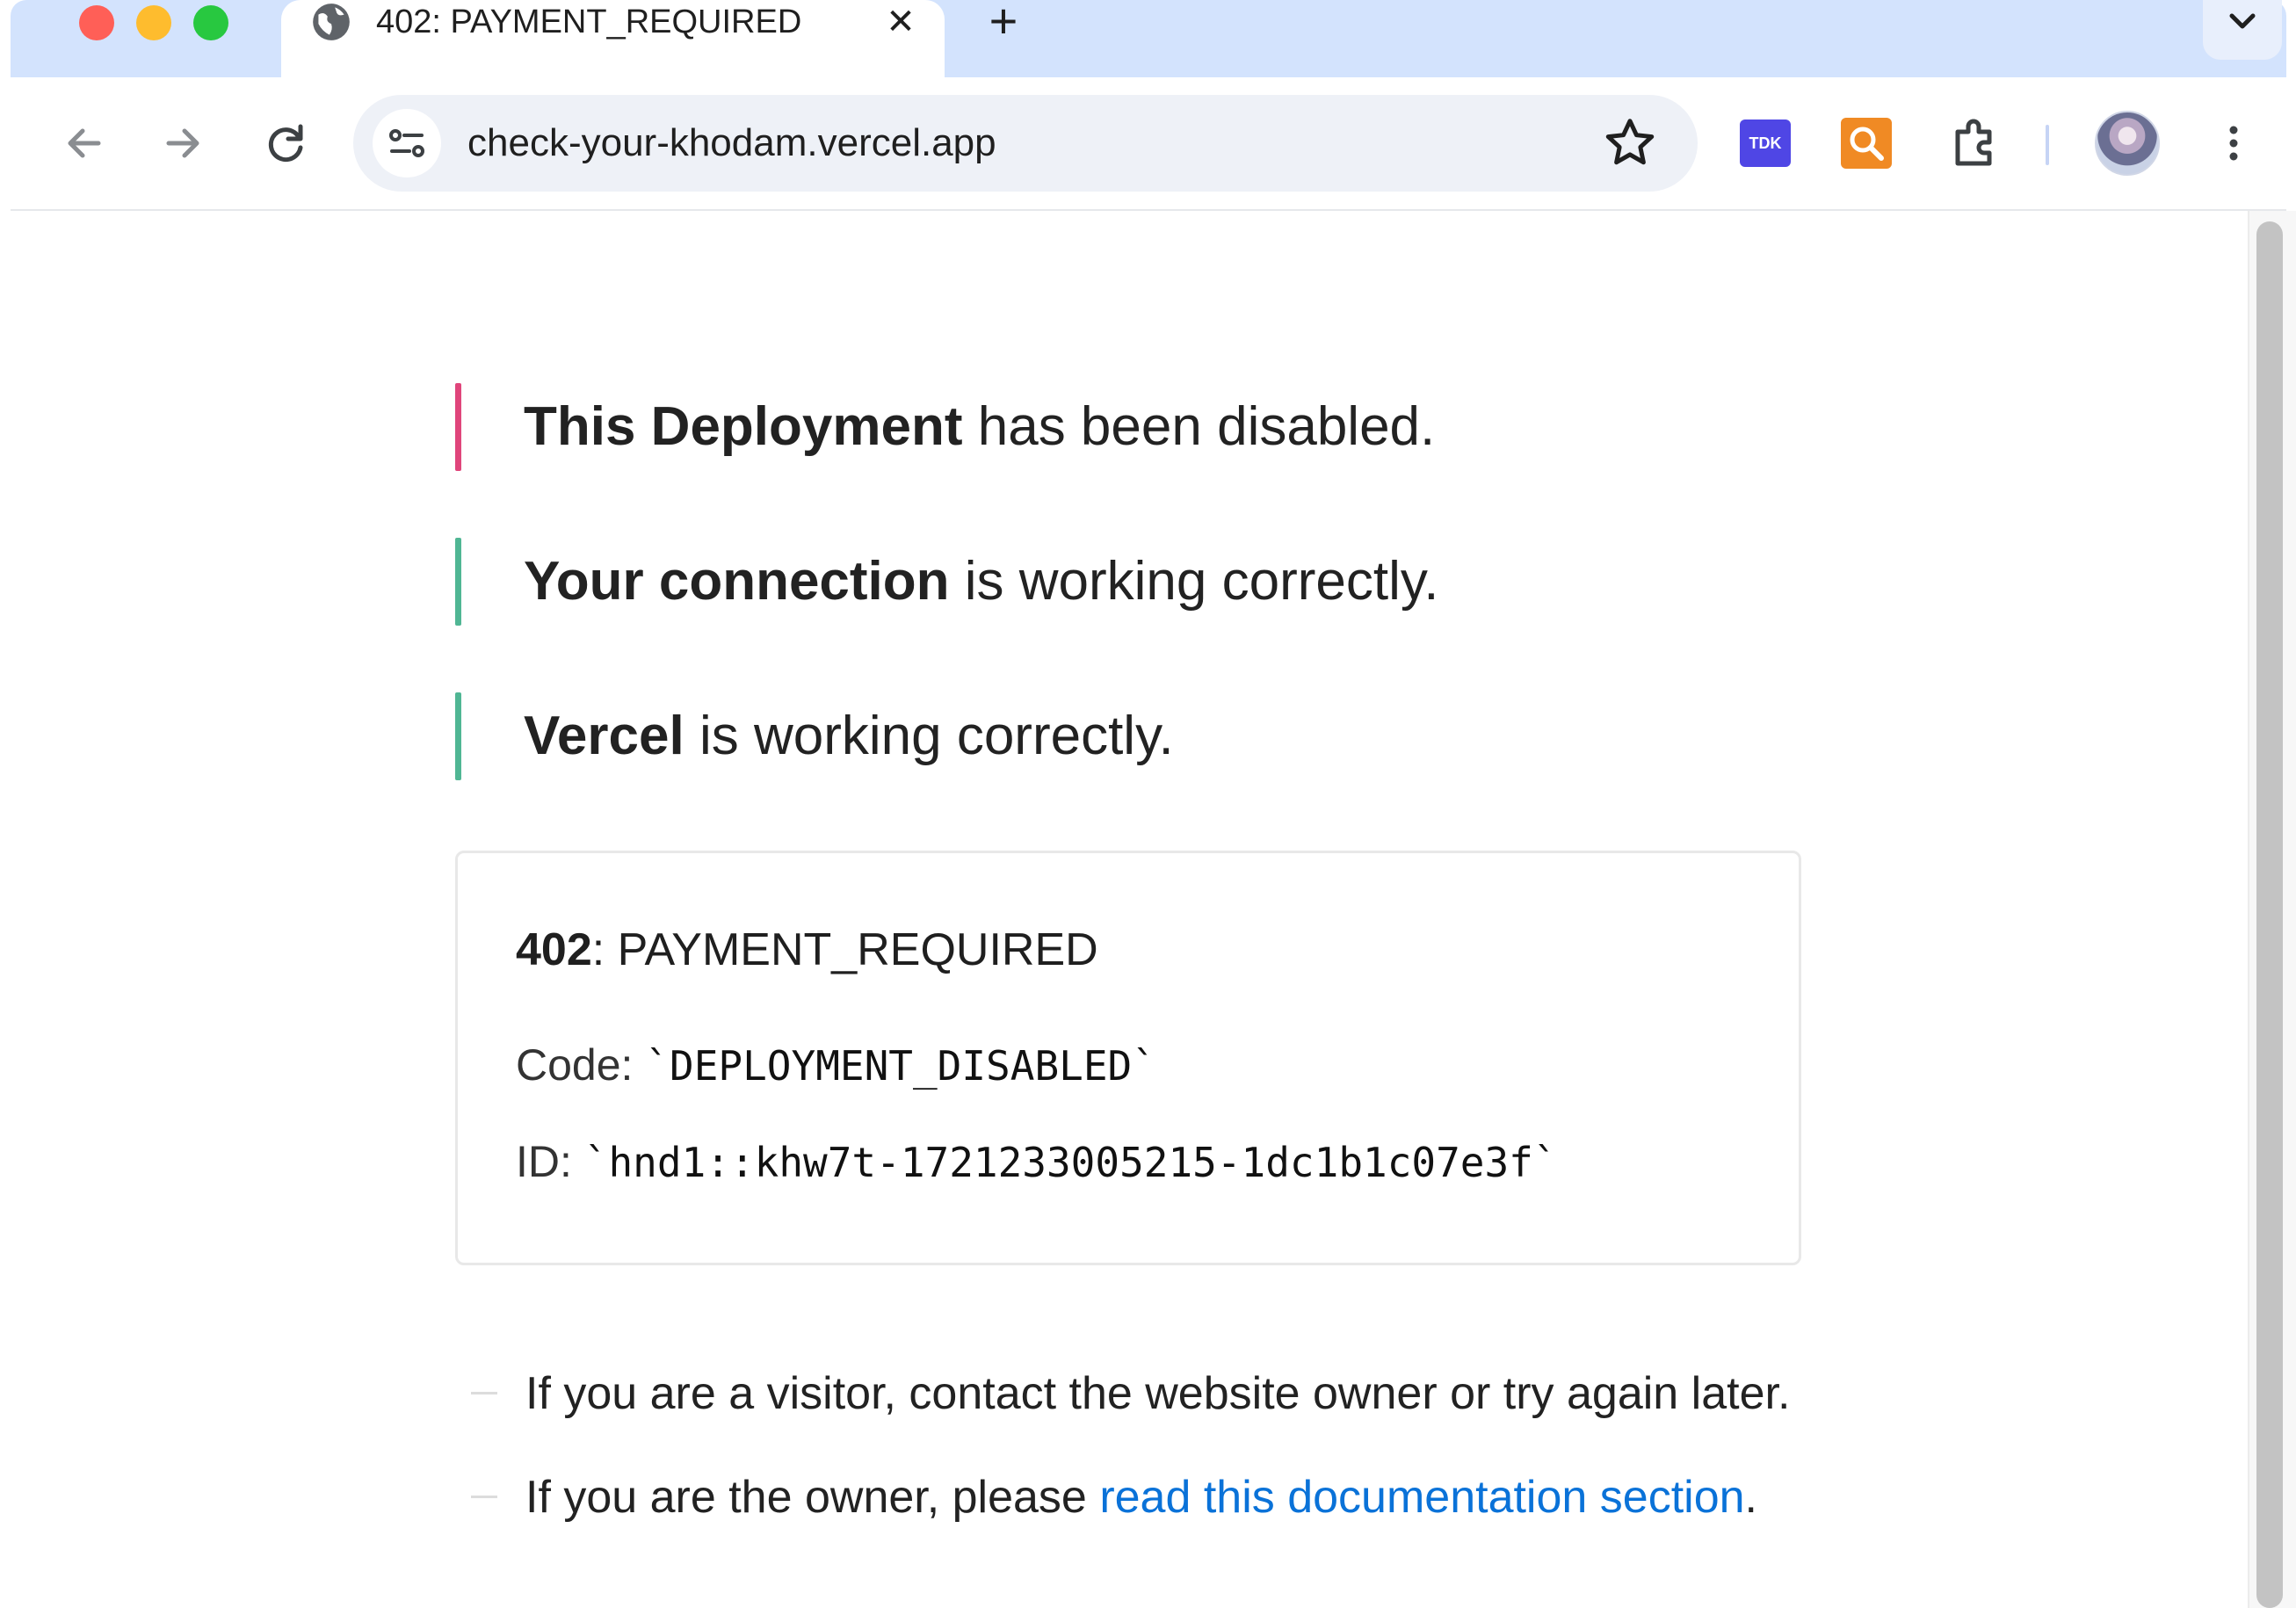 The width and height of the screenshot is (2296, 1608). I want to click on message-bold: Your connection, so click(737, 581).